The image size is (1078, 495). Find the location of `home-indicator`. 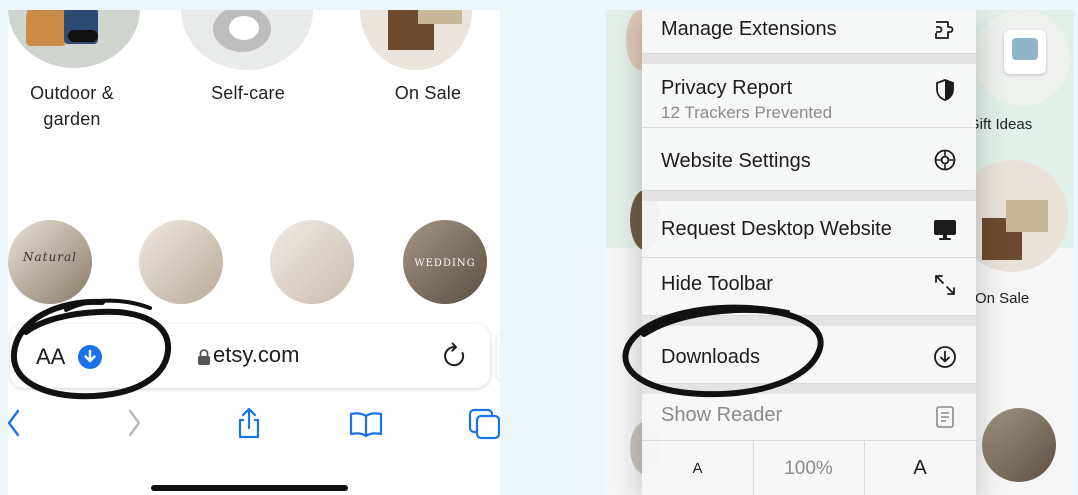

home-indicator is located at coordinates (249, 488).